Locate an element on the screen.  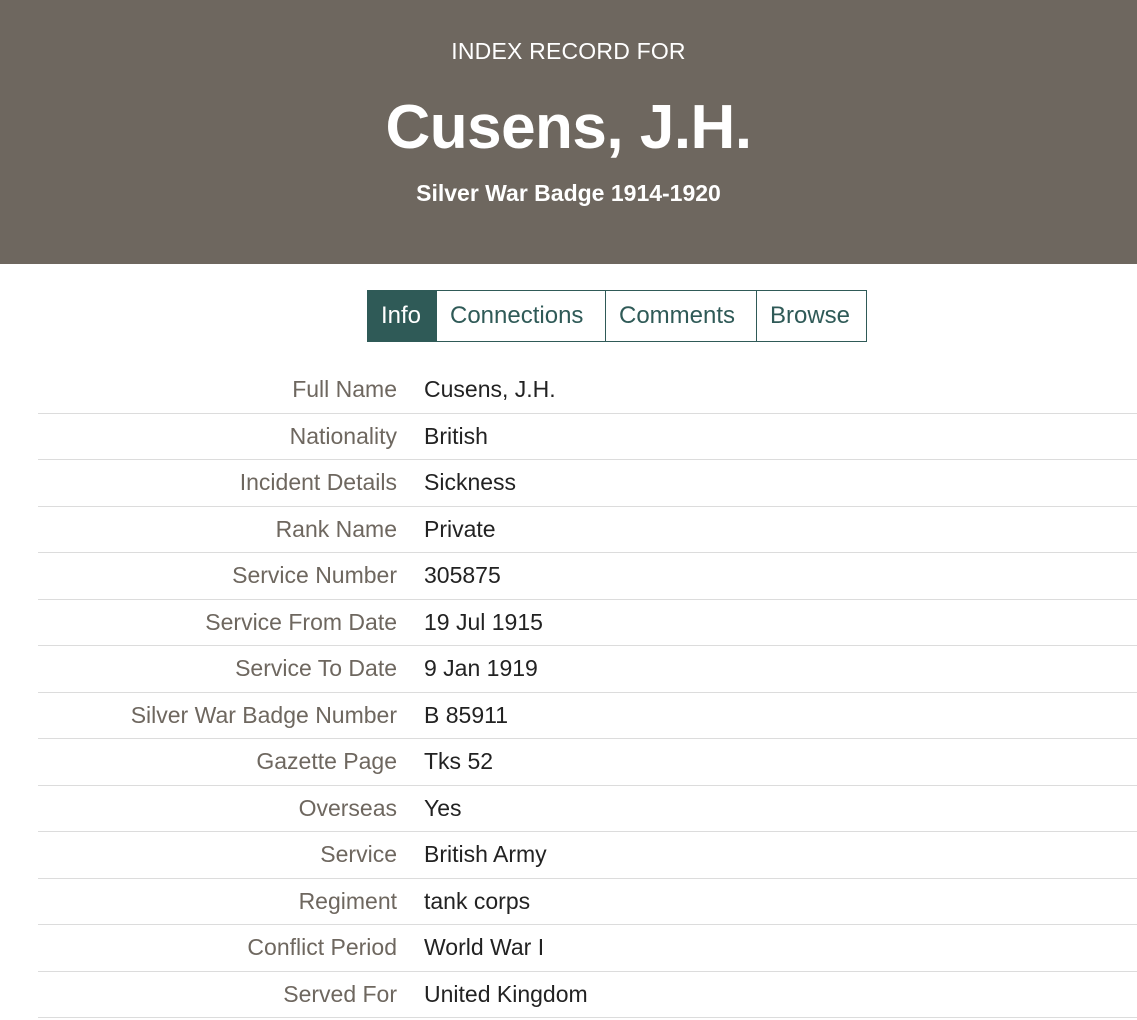
record-row-service-number: Service Number 305875 is located at coordinates (587, 576).